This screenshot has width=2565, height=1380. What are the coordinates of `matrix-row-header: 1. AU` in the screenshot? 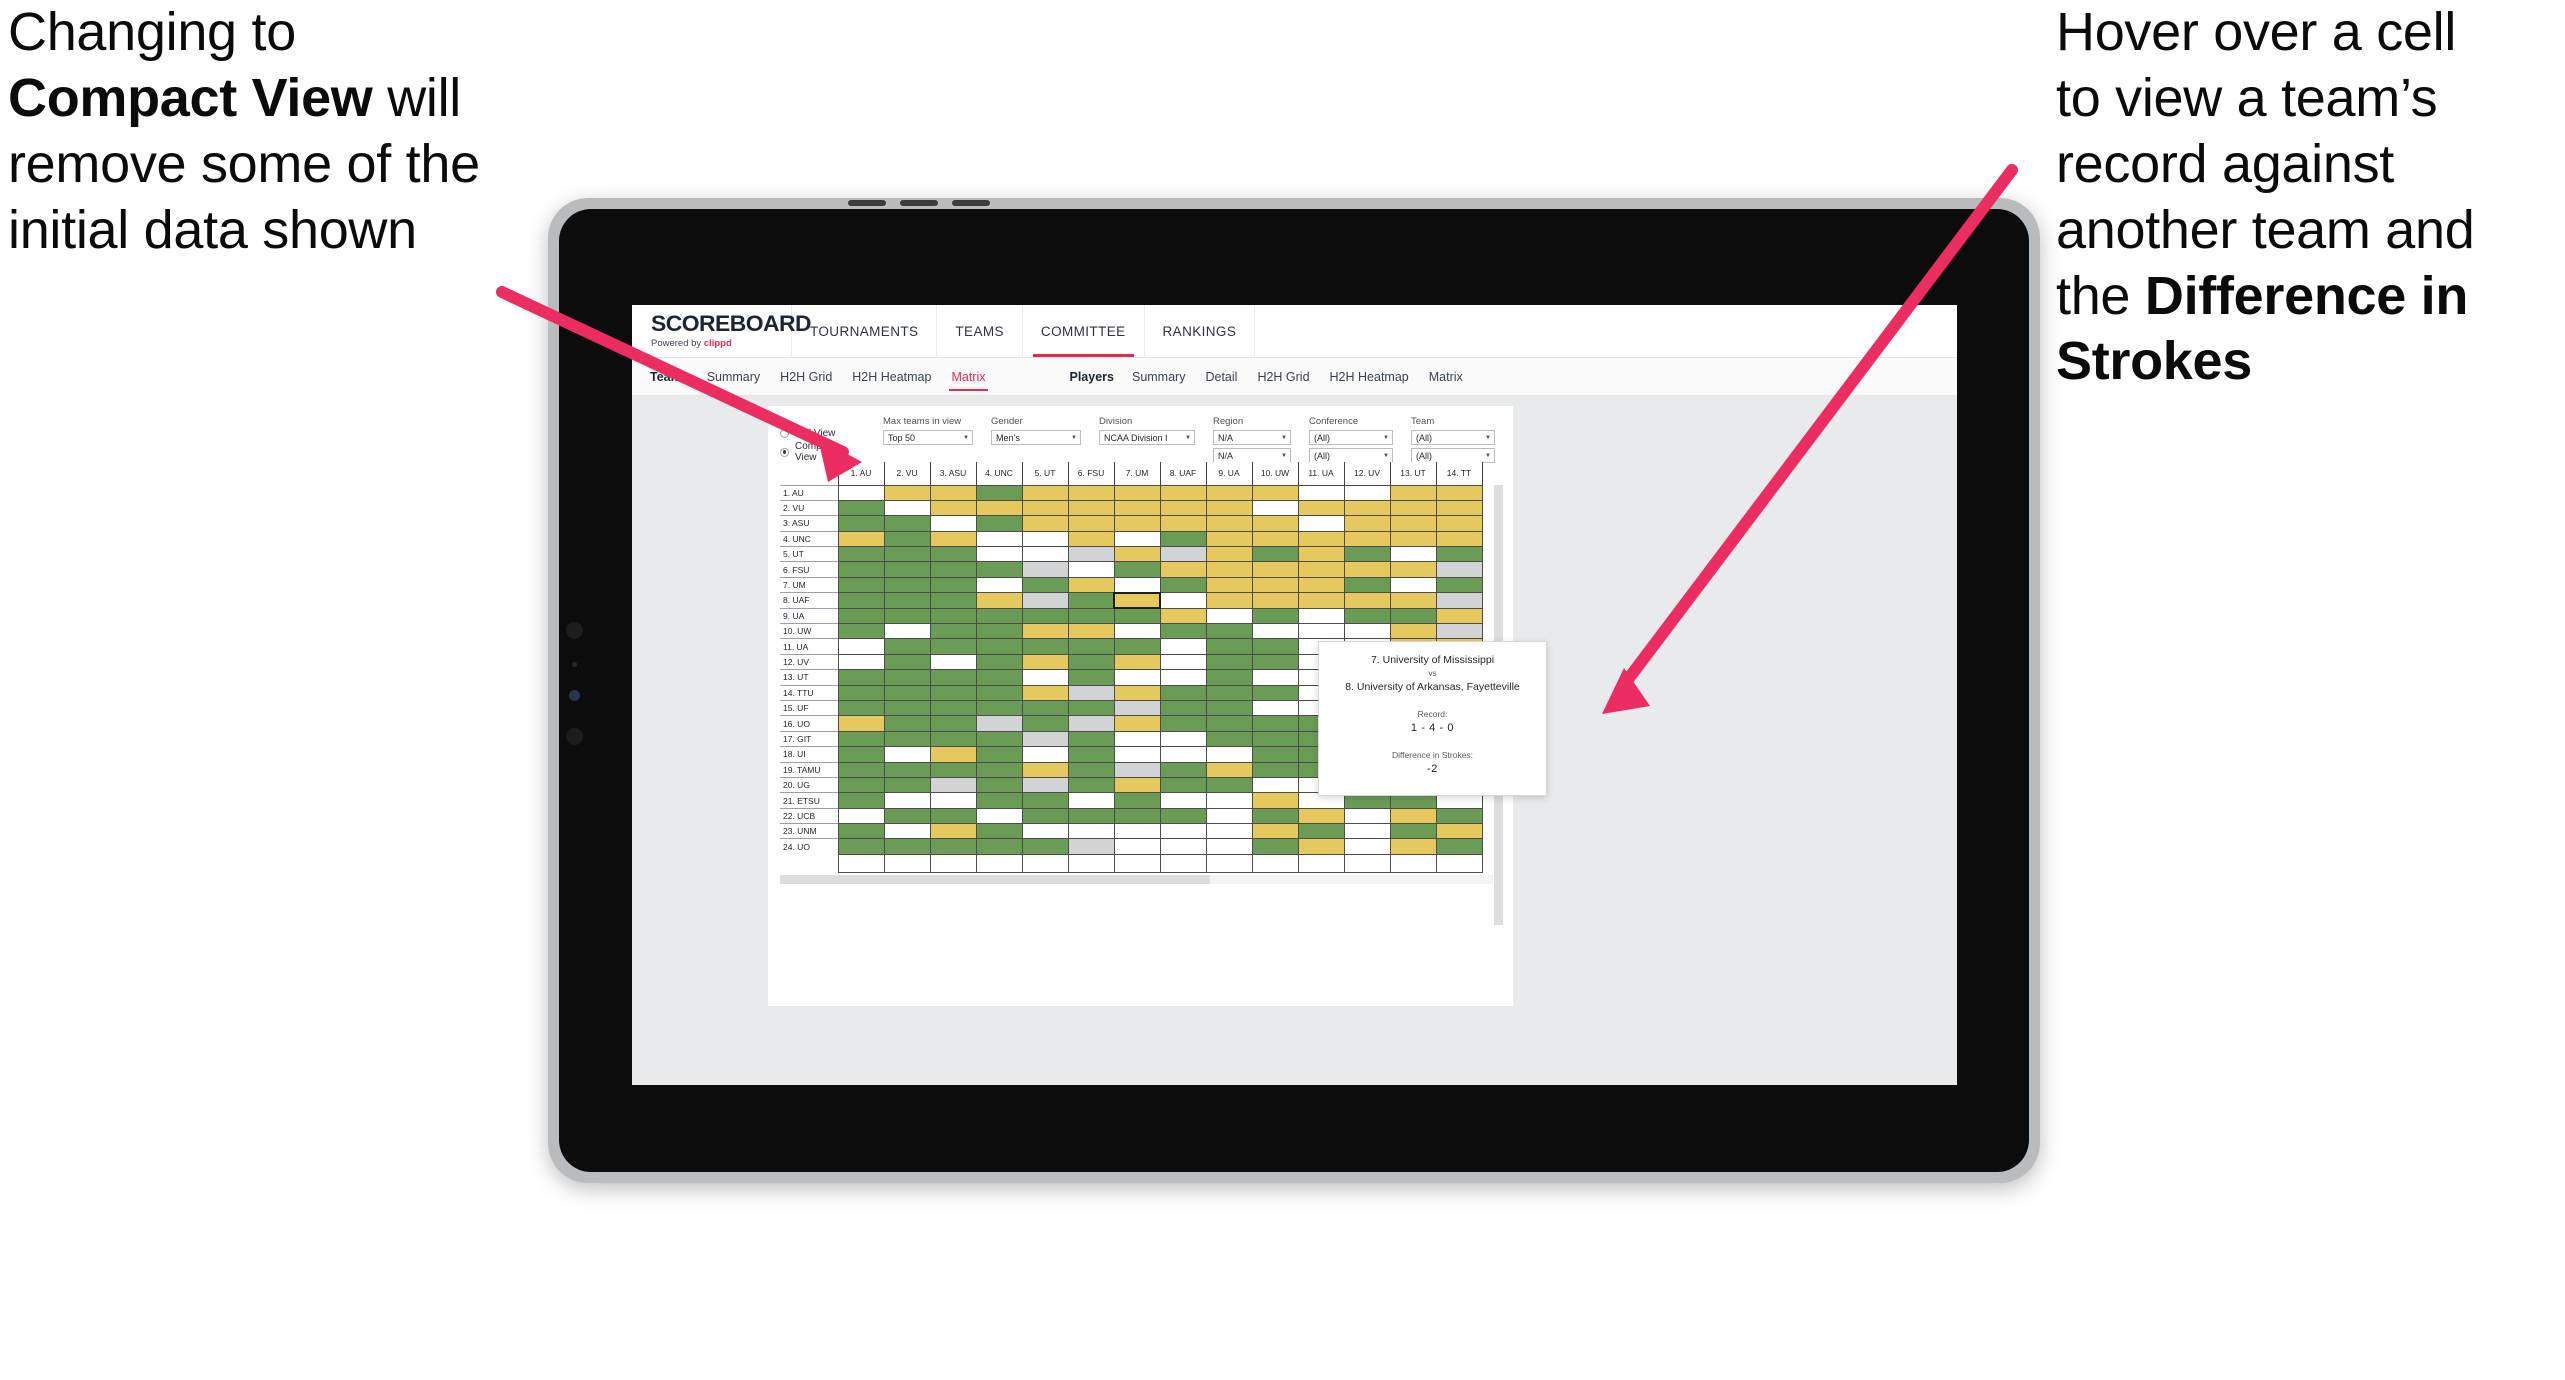 It's located at (809, 492).